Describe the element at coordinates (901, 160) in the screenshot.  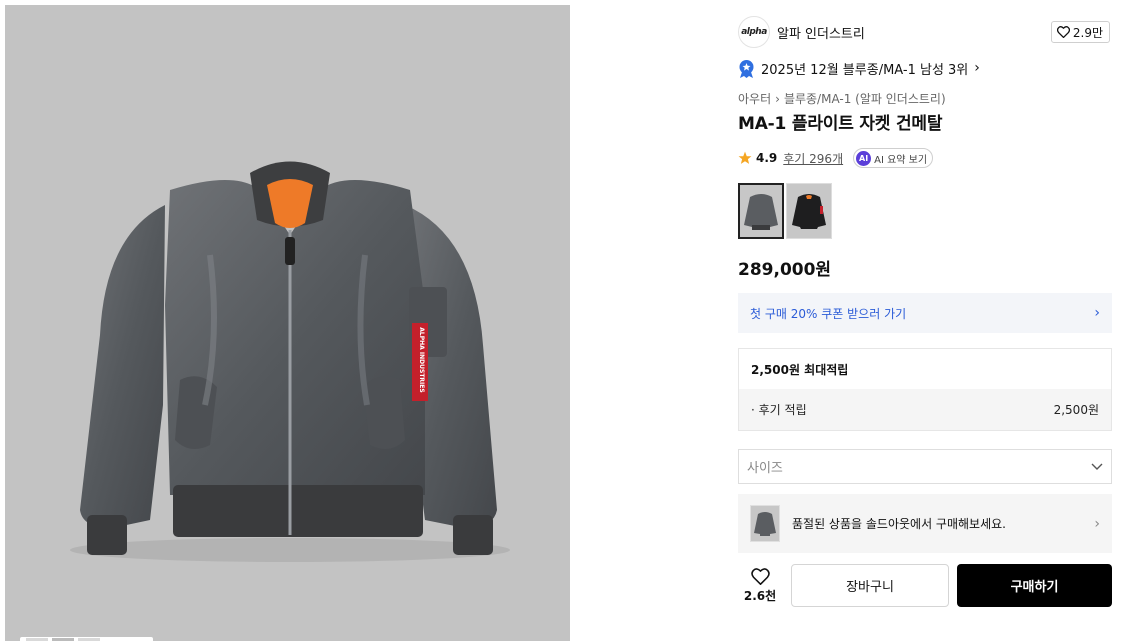
I see `ai-summary-label: AI 요약 보기` at that location.